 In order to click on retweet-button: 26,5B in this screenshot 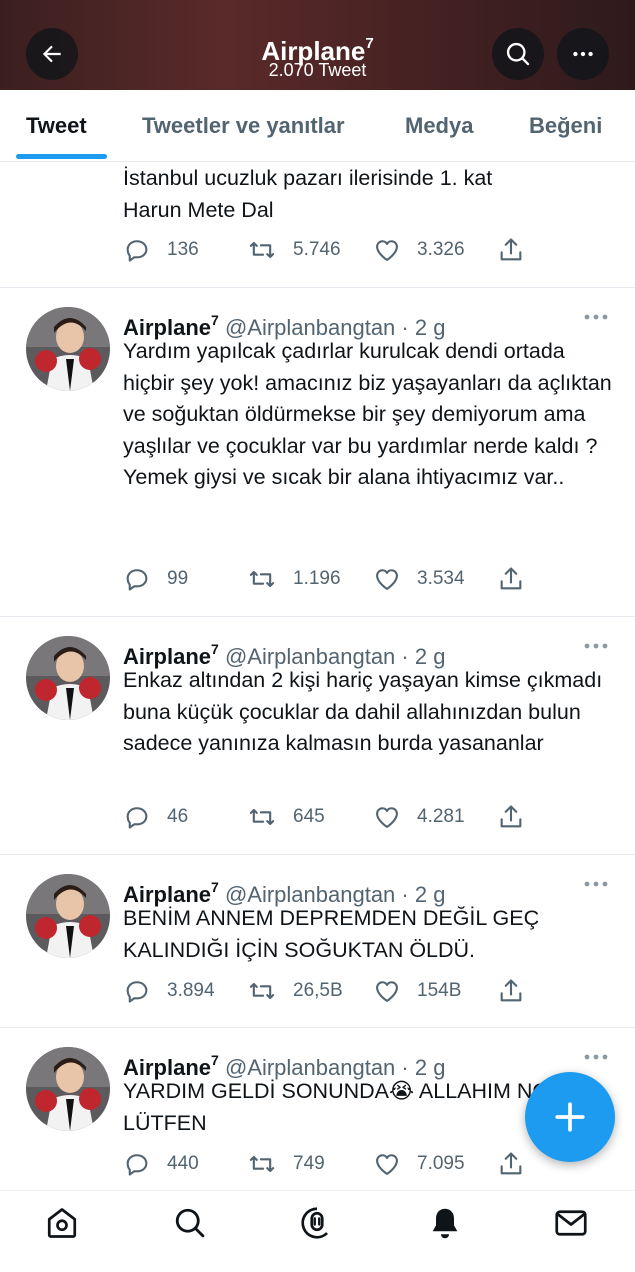, I will do `click(295, 991)`.